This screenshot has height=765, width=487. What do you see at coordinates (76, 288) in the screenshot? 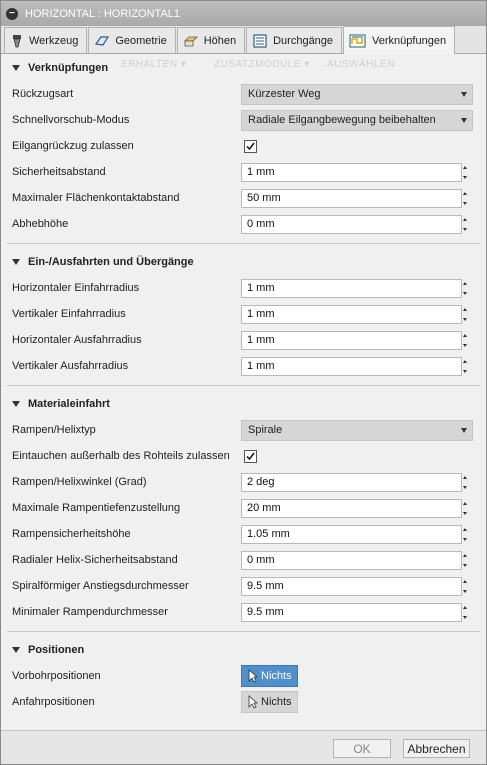
I see `field-label: Horizontaler Einfahrradius` at bounding box center [76, 288].